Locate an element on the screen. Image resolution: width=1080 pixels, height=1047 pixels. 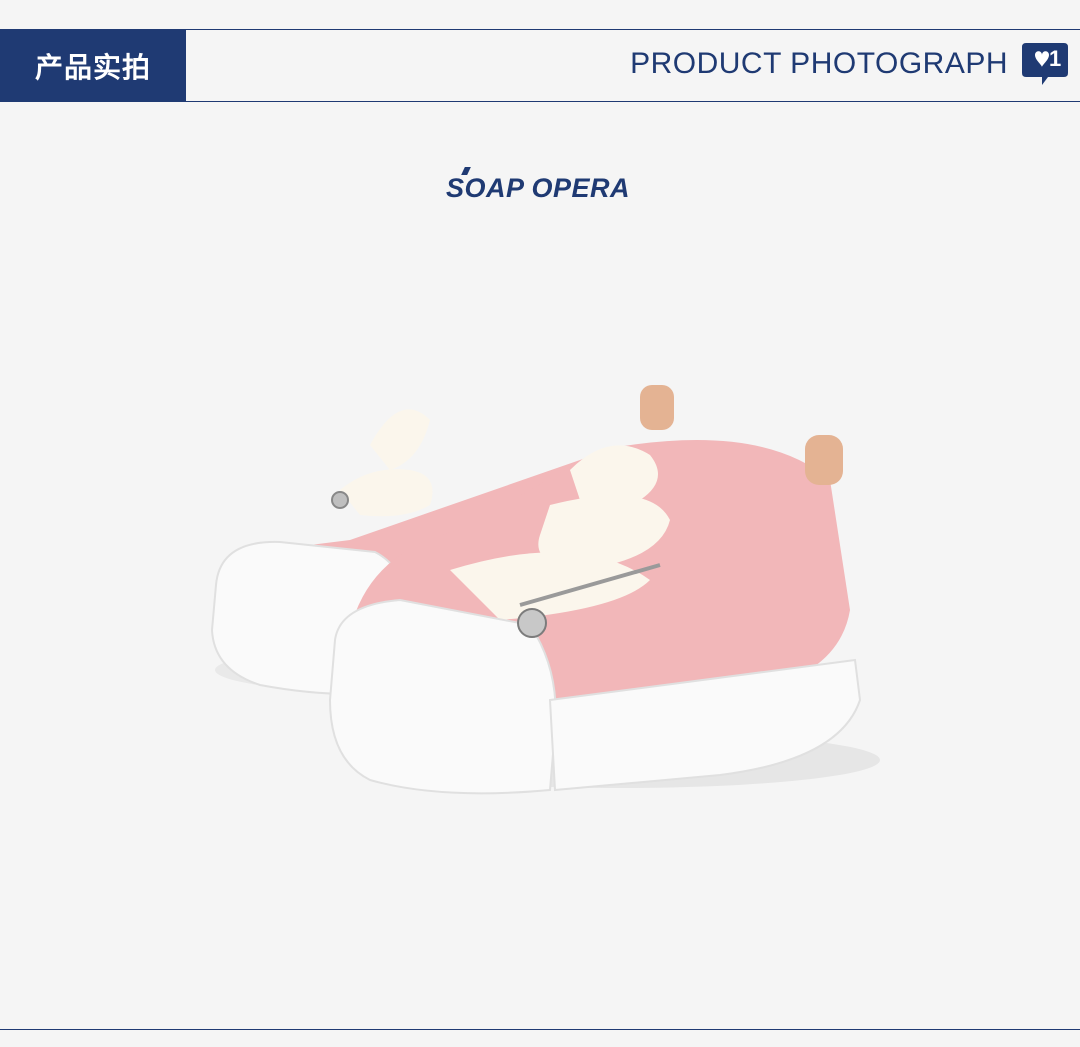
brand-logo: SOAP OPERA is located at coordinates (542, 190).